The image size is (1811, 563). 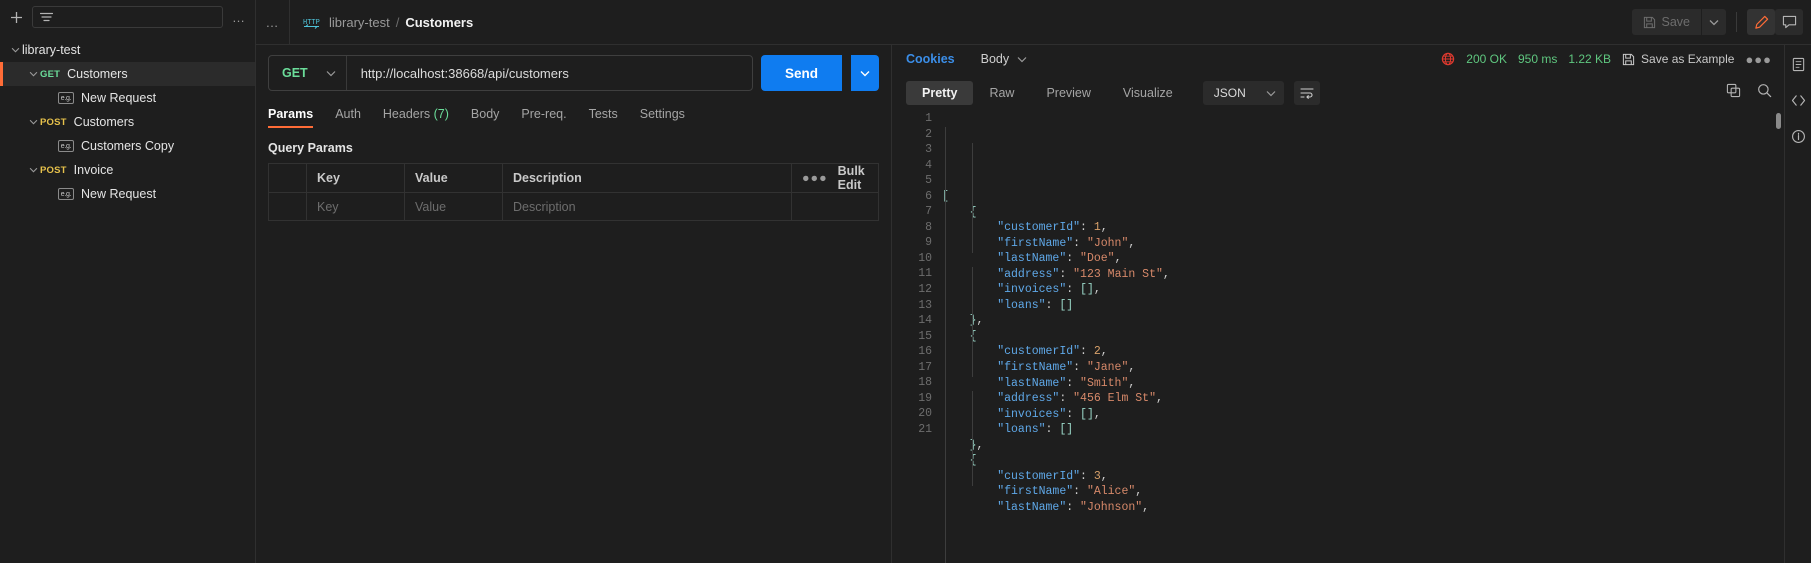 What do you see at coordinates (1001, 93) in the screenshot?
I see `response-tab-raw: Raw` at bounding box center [1001, 93].